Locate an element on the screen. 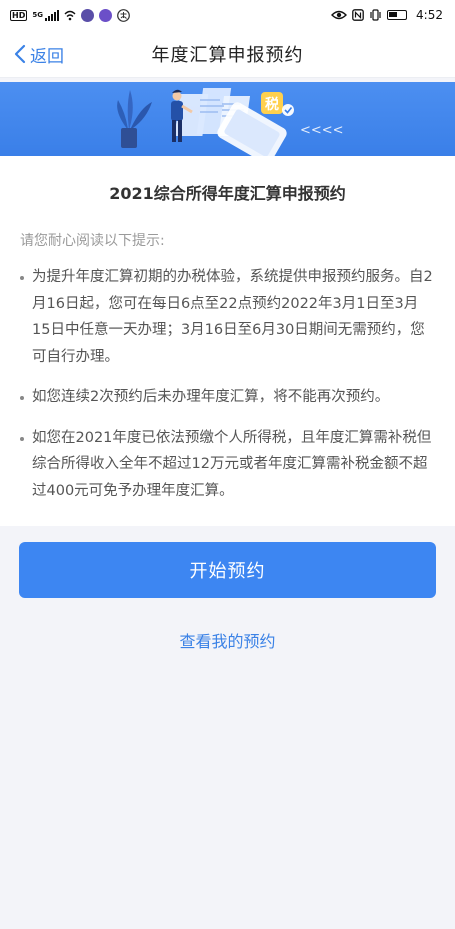 The height and width of the screenshot is (929, 455). card-title: 2021综合所得年度汇算申报预约 is located at coordinates (227, 193).